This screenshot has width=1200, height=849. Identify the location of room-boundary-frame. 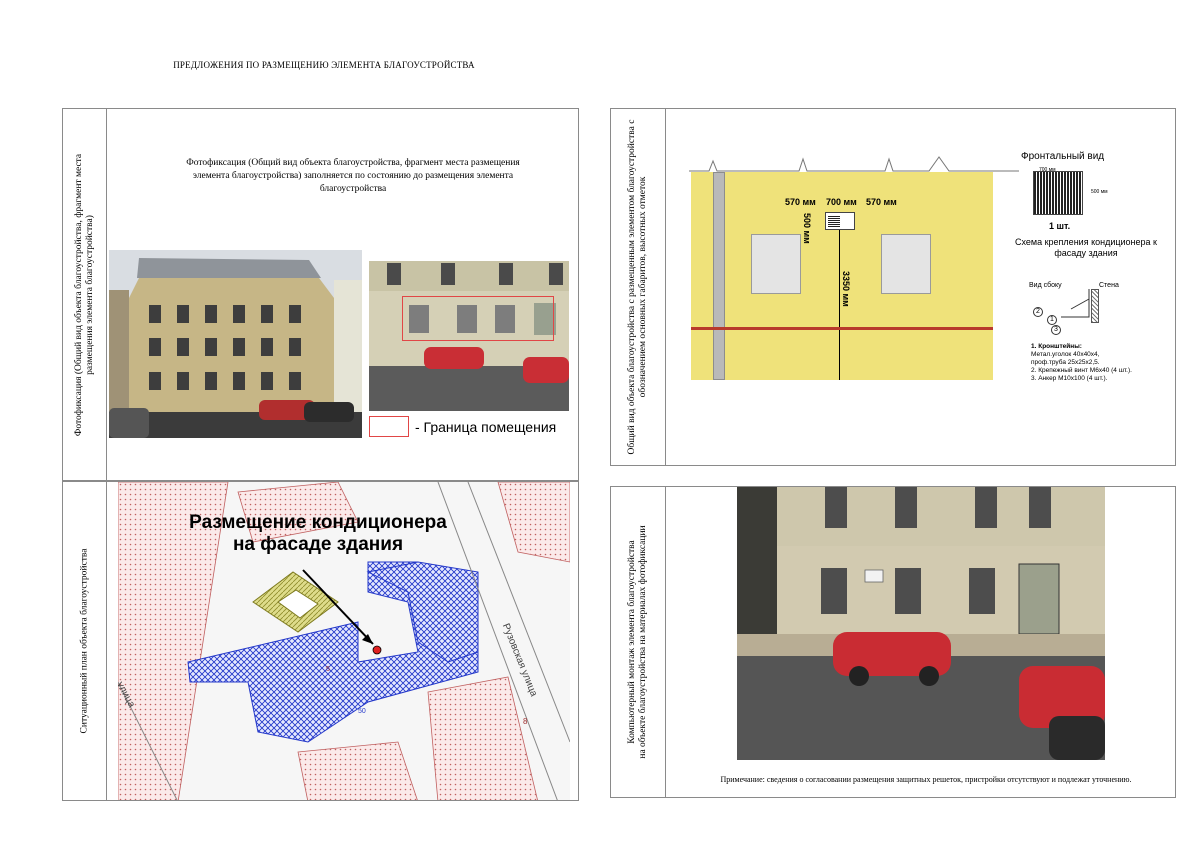
(478, 318).